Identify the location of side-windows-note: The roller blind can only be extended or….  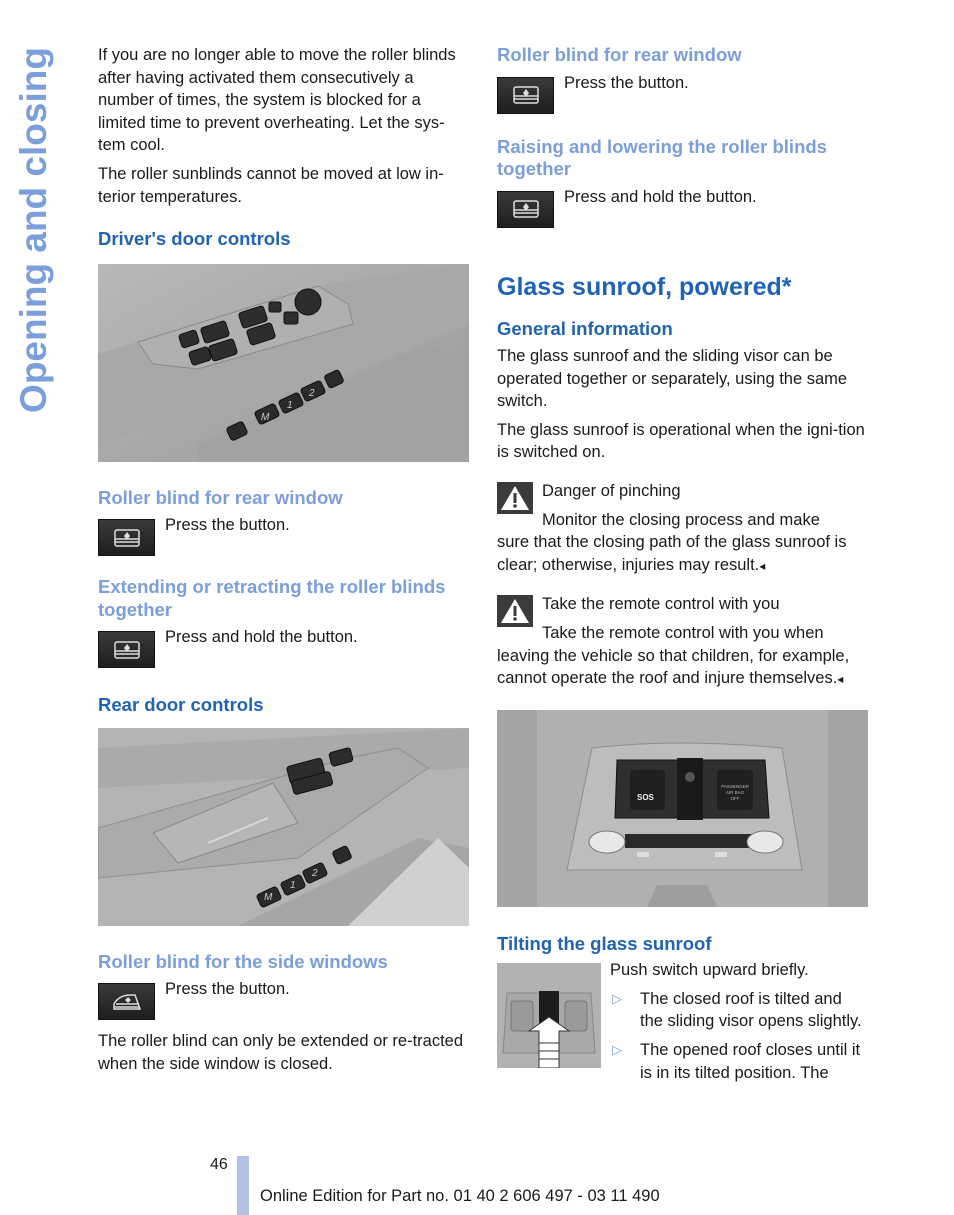
(281, 1052).